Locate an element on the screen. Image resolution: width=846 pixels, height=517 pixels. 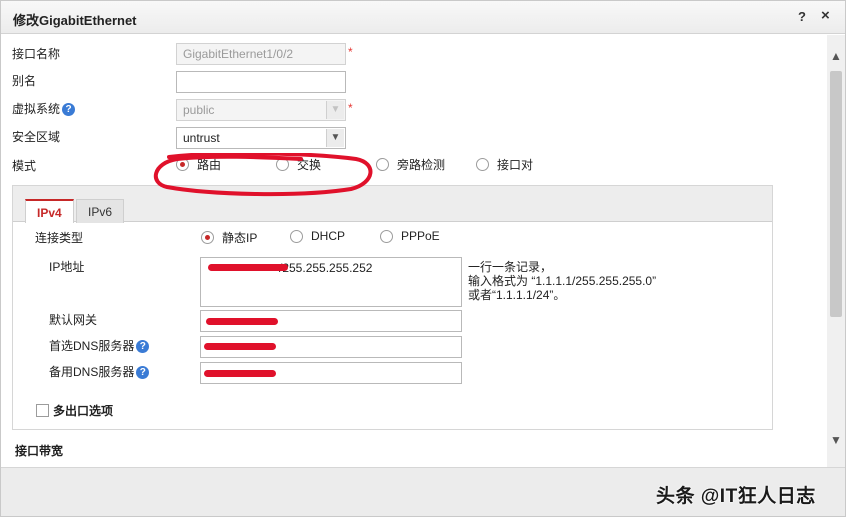
security-zone-value: untrust is located at coordinates (201, 138).